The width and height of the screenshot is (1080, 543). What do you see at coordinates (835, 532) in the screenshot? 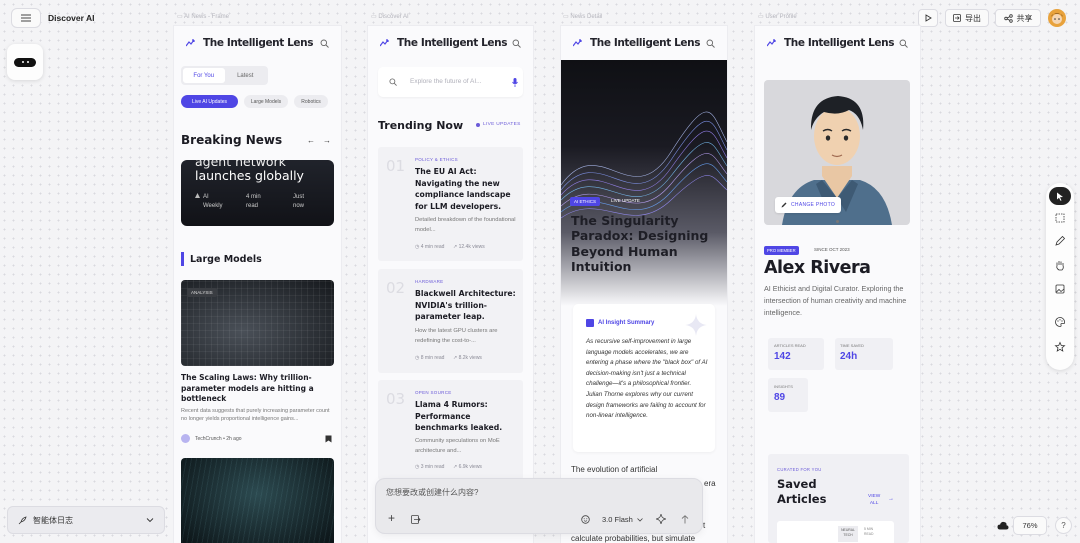
I see `mini-article: NEURAL TECH 5 MIN READ` at bounding box center [835, 532].